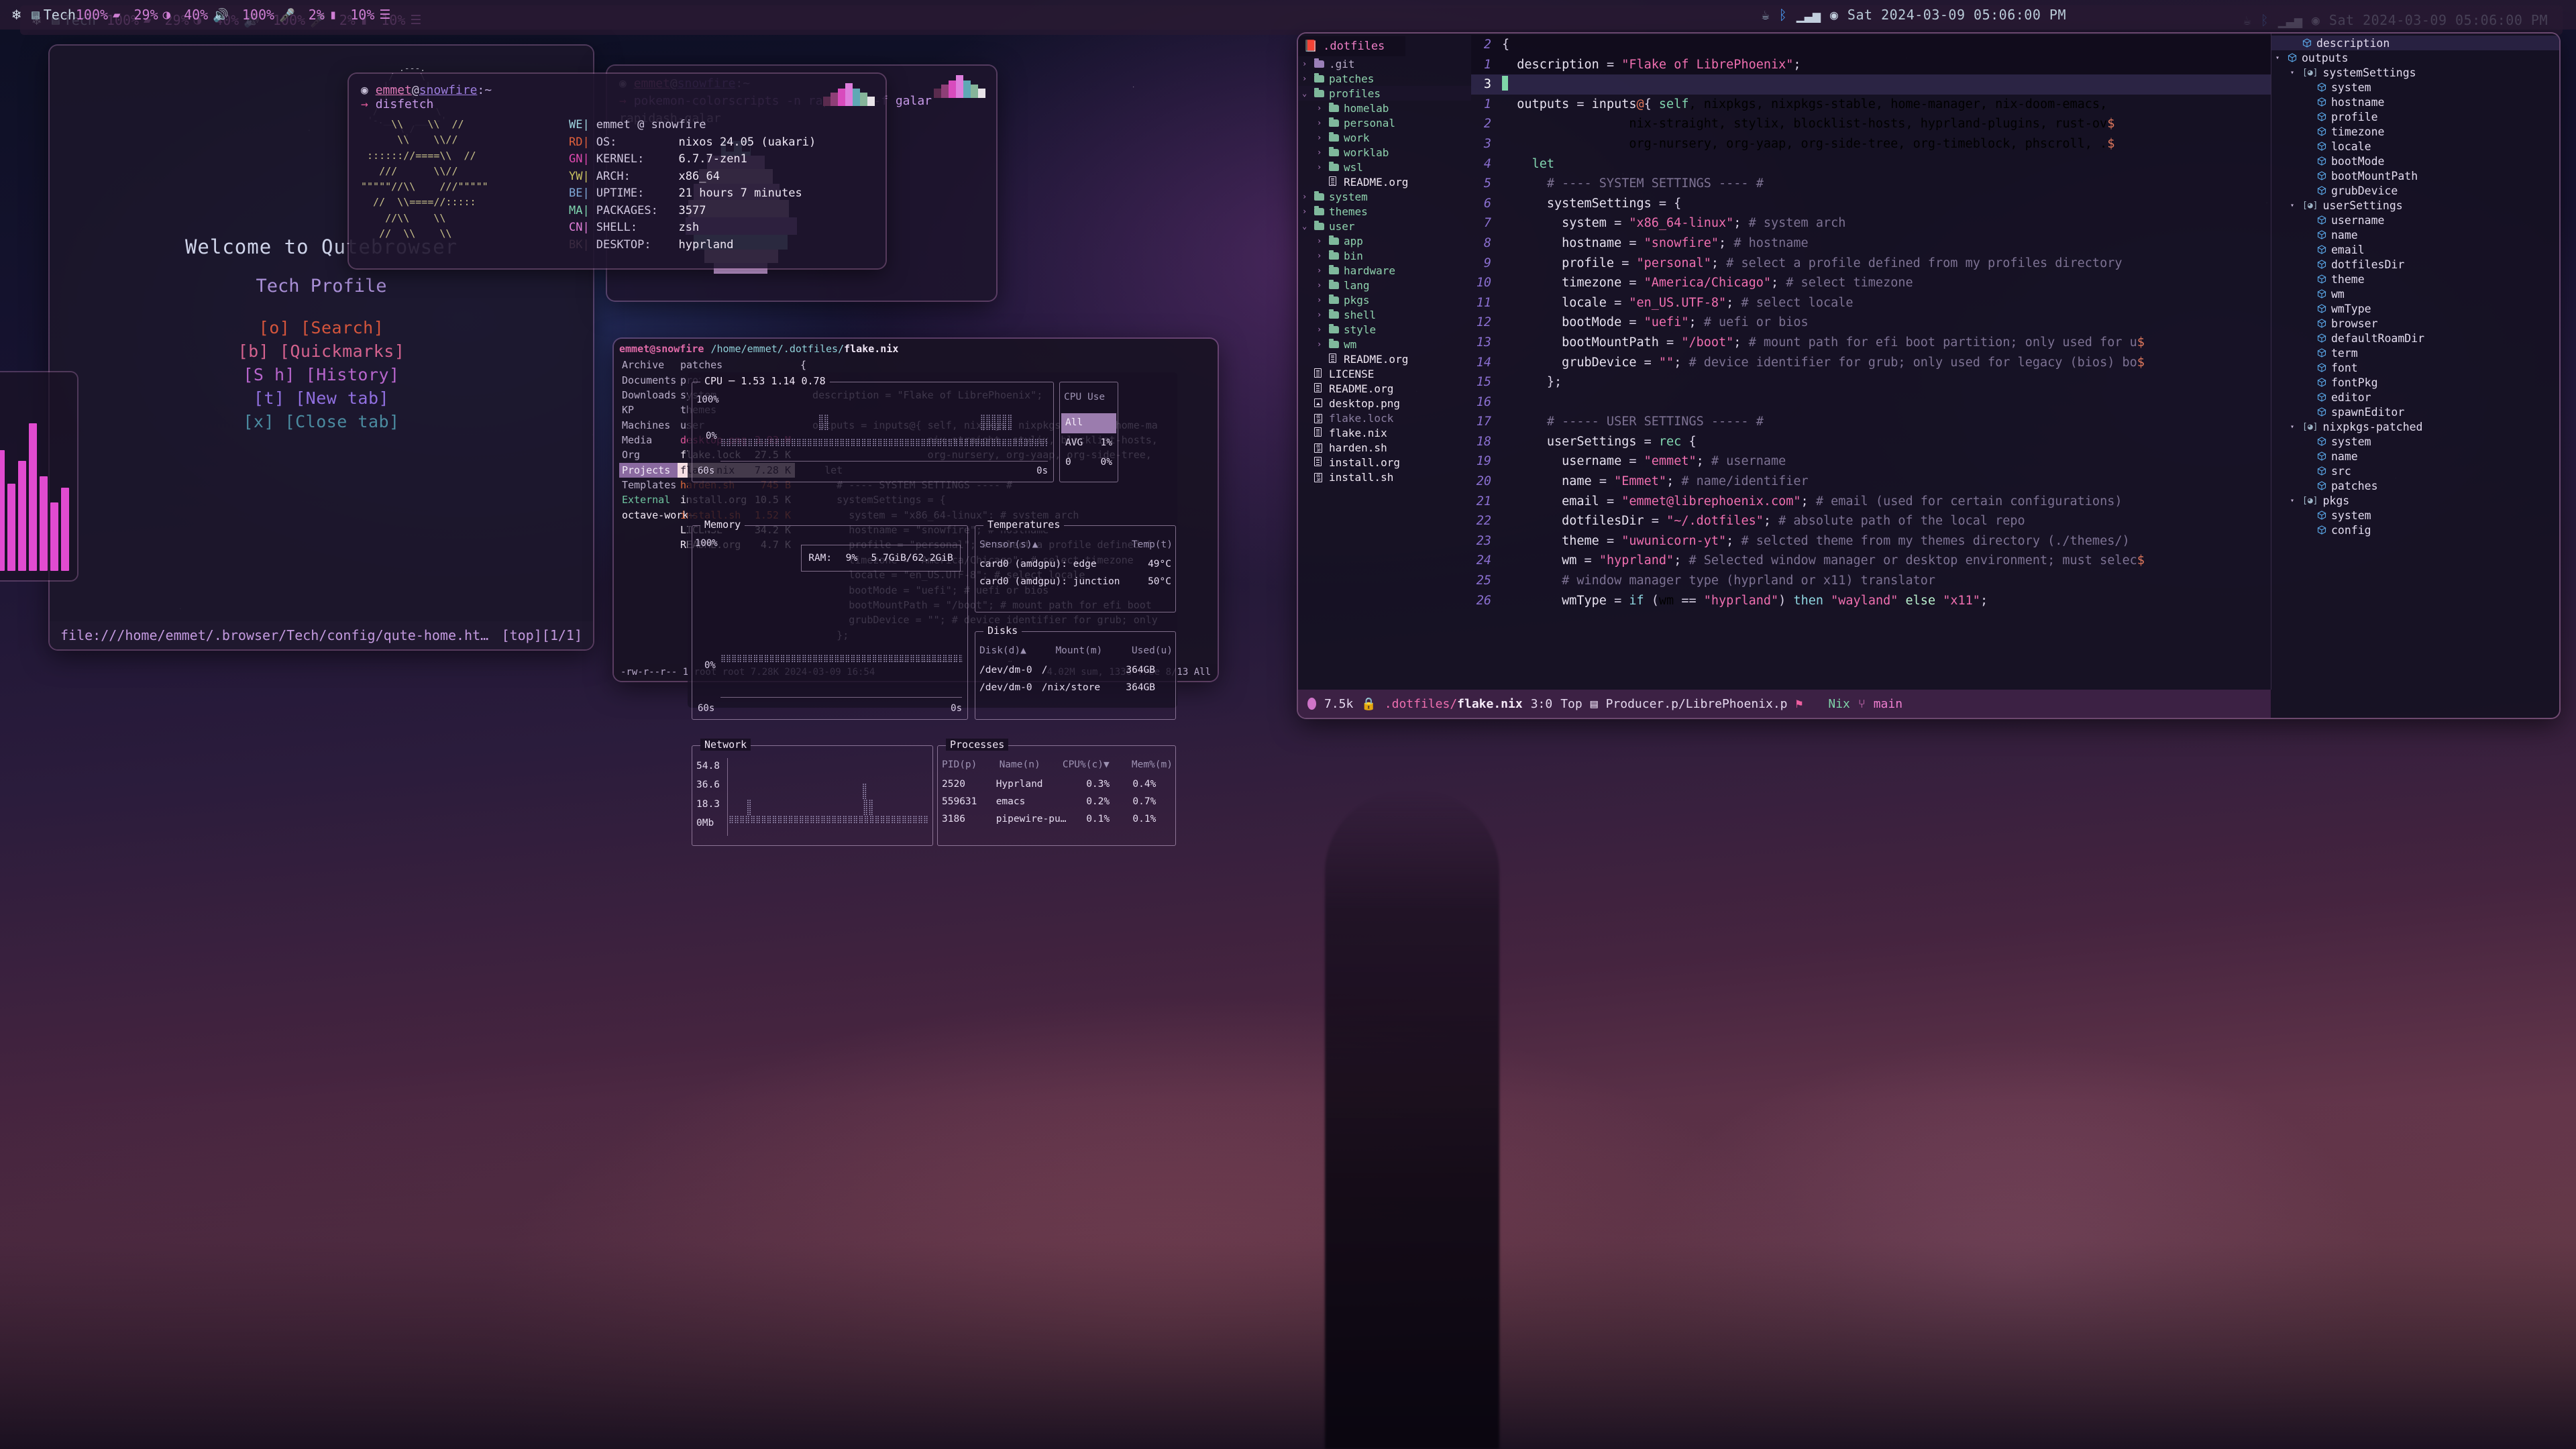  Describe the element at coordinates (1088, 443) in the screenshot. I see `cpu-legend-row: AVG 1%` at that location.